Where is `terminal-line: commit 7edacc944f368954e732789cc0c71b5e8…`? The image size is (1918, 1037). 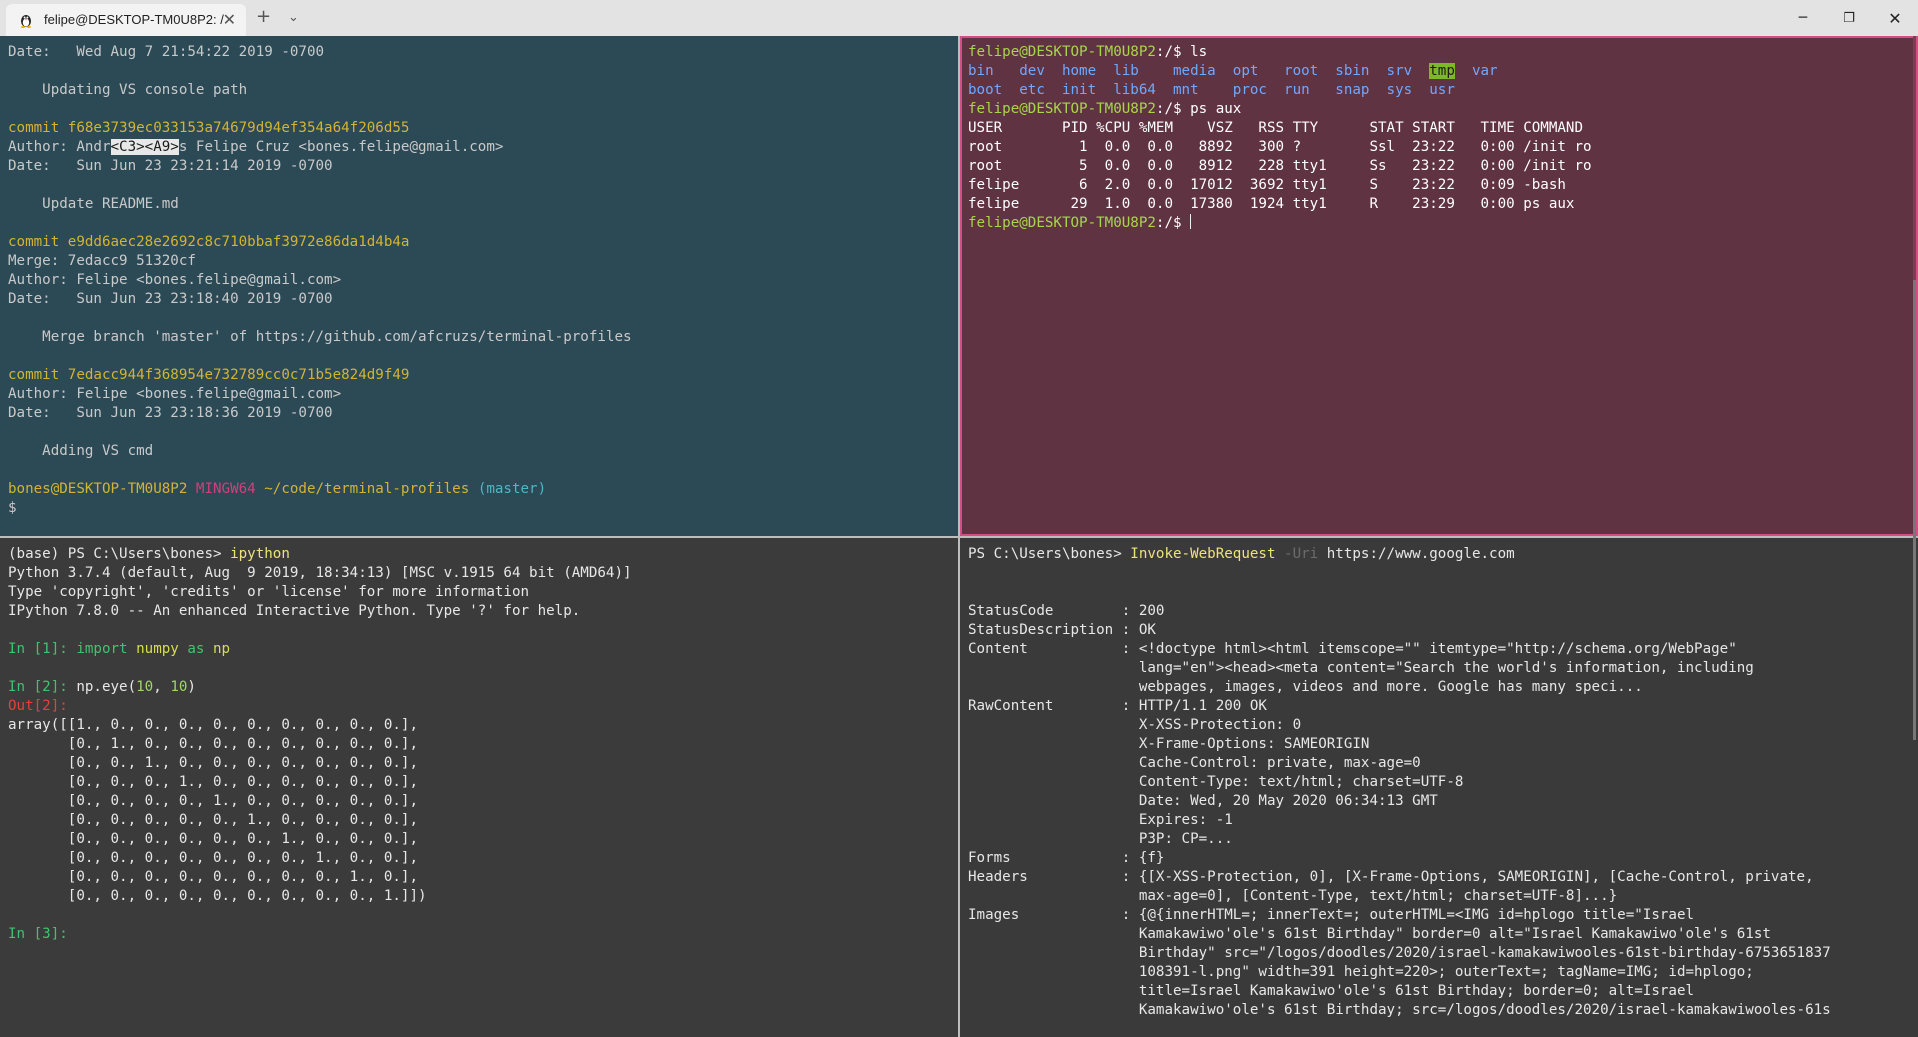 terminal-line: commit 7edacc944f368954e732789cc0c71b5e8… is located at coordinates (479, 375).